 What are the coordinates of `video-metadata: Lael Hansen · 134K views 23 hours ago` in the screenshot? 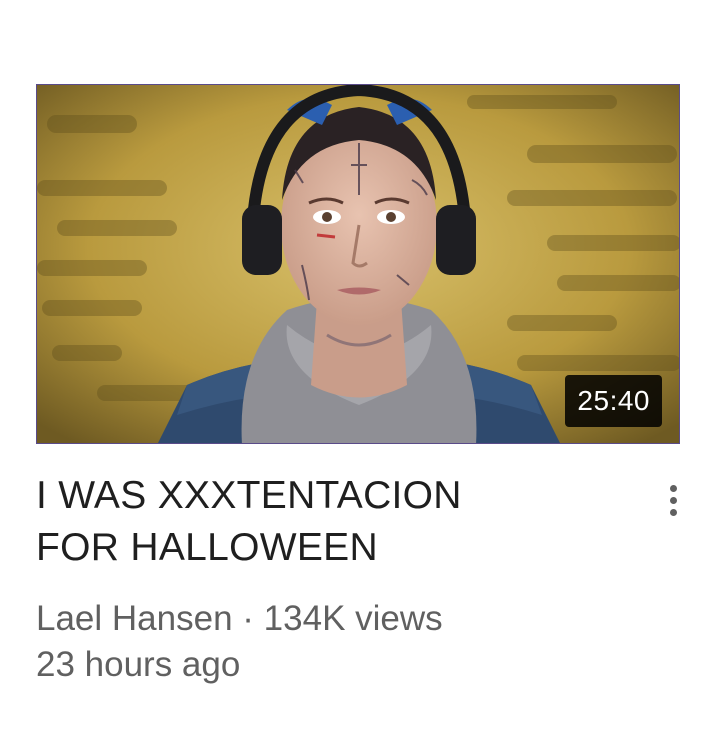 It's located at (336, 642).